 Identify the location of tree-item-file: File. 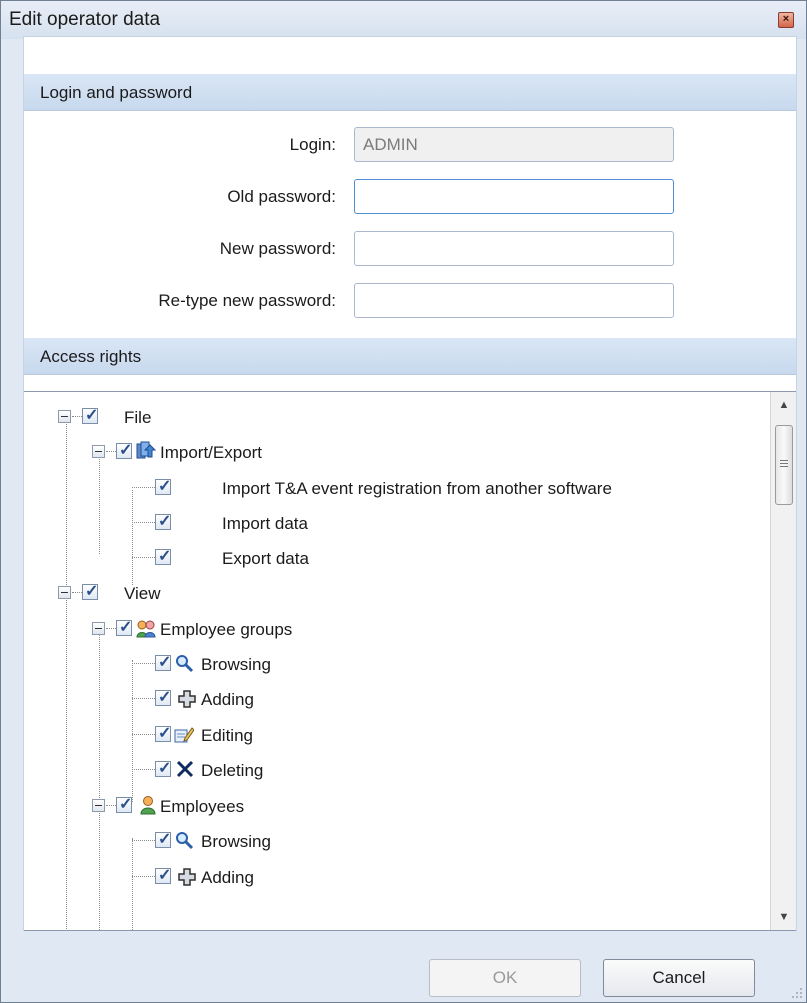
(394, 418).